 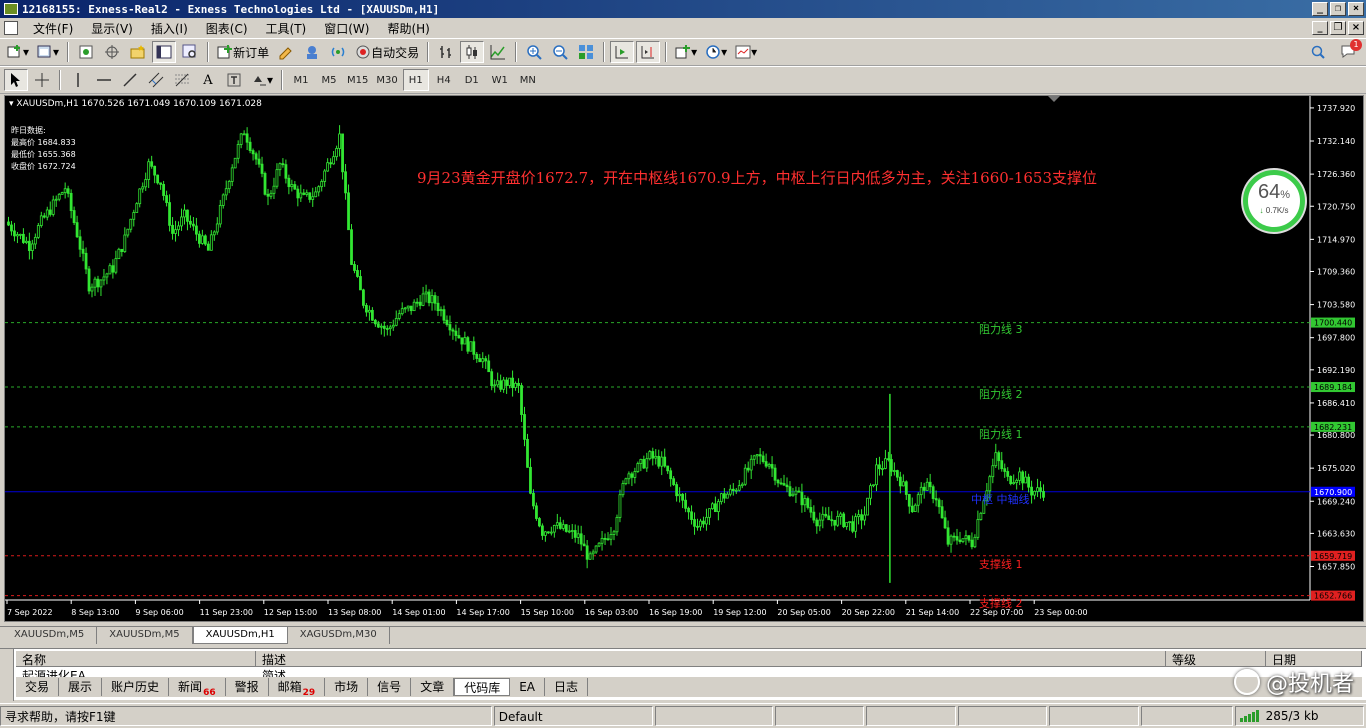 What do you see at coordinates (472, 80) in the screenshot?
I see `timeframe-d1: D1` at bounding box center [472, 80].